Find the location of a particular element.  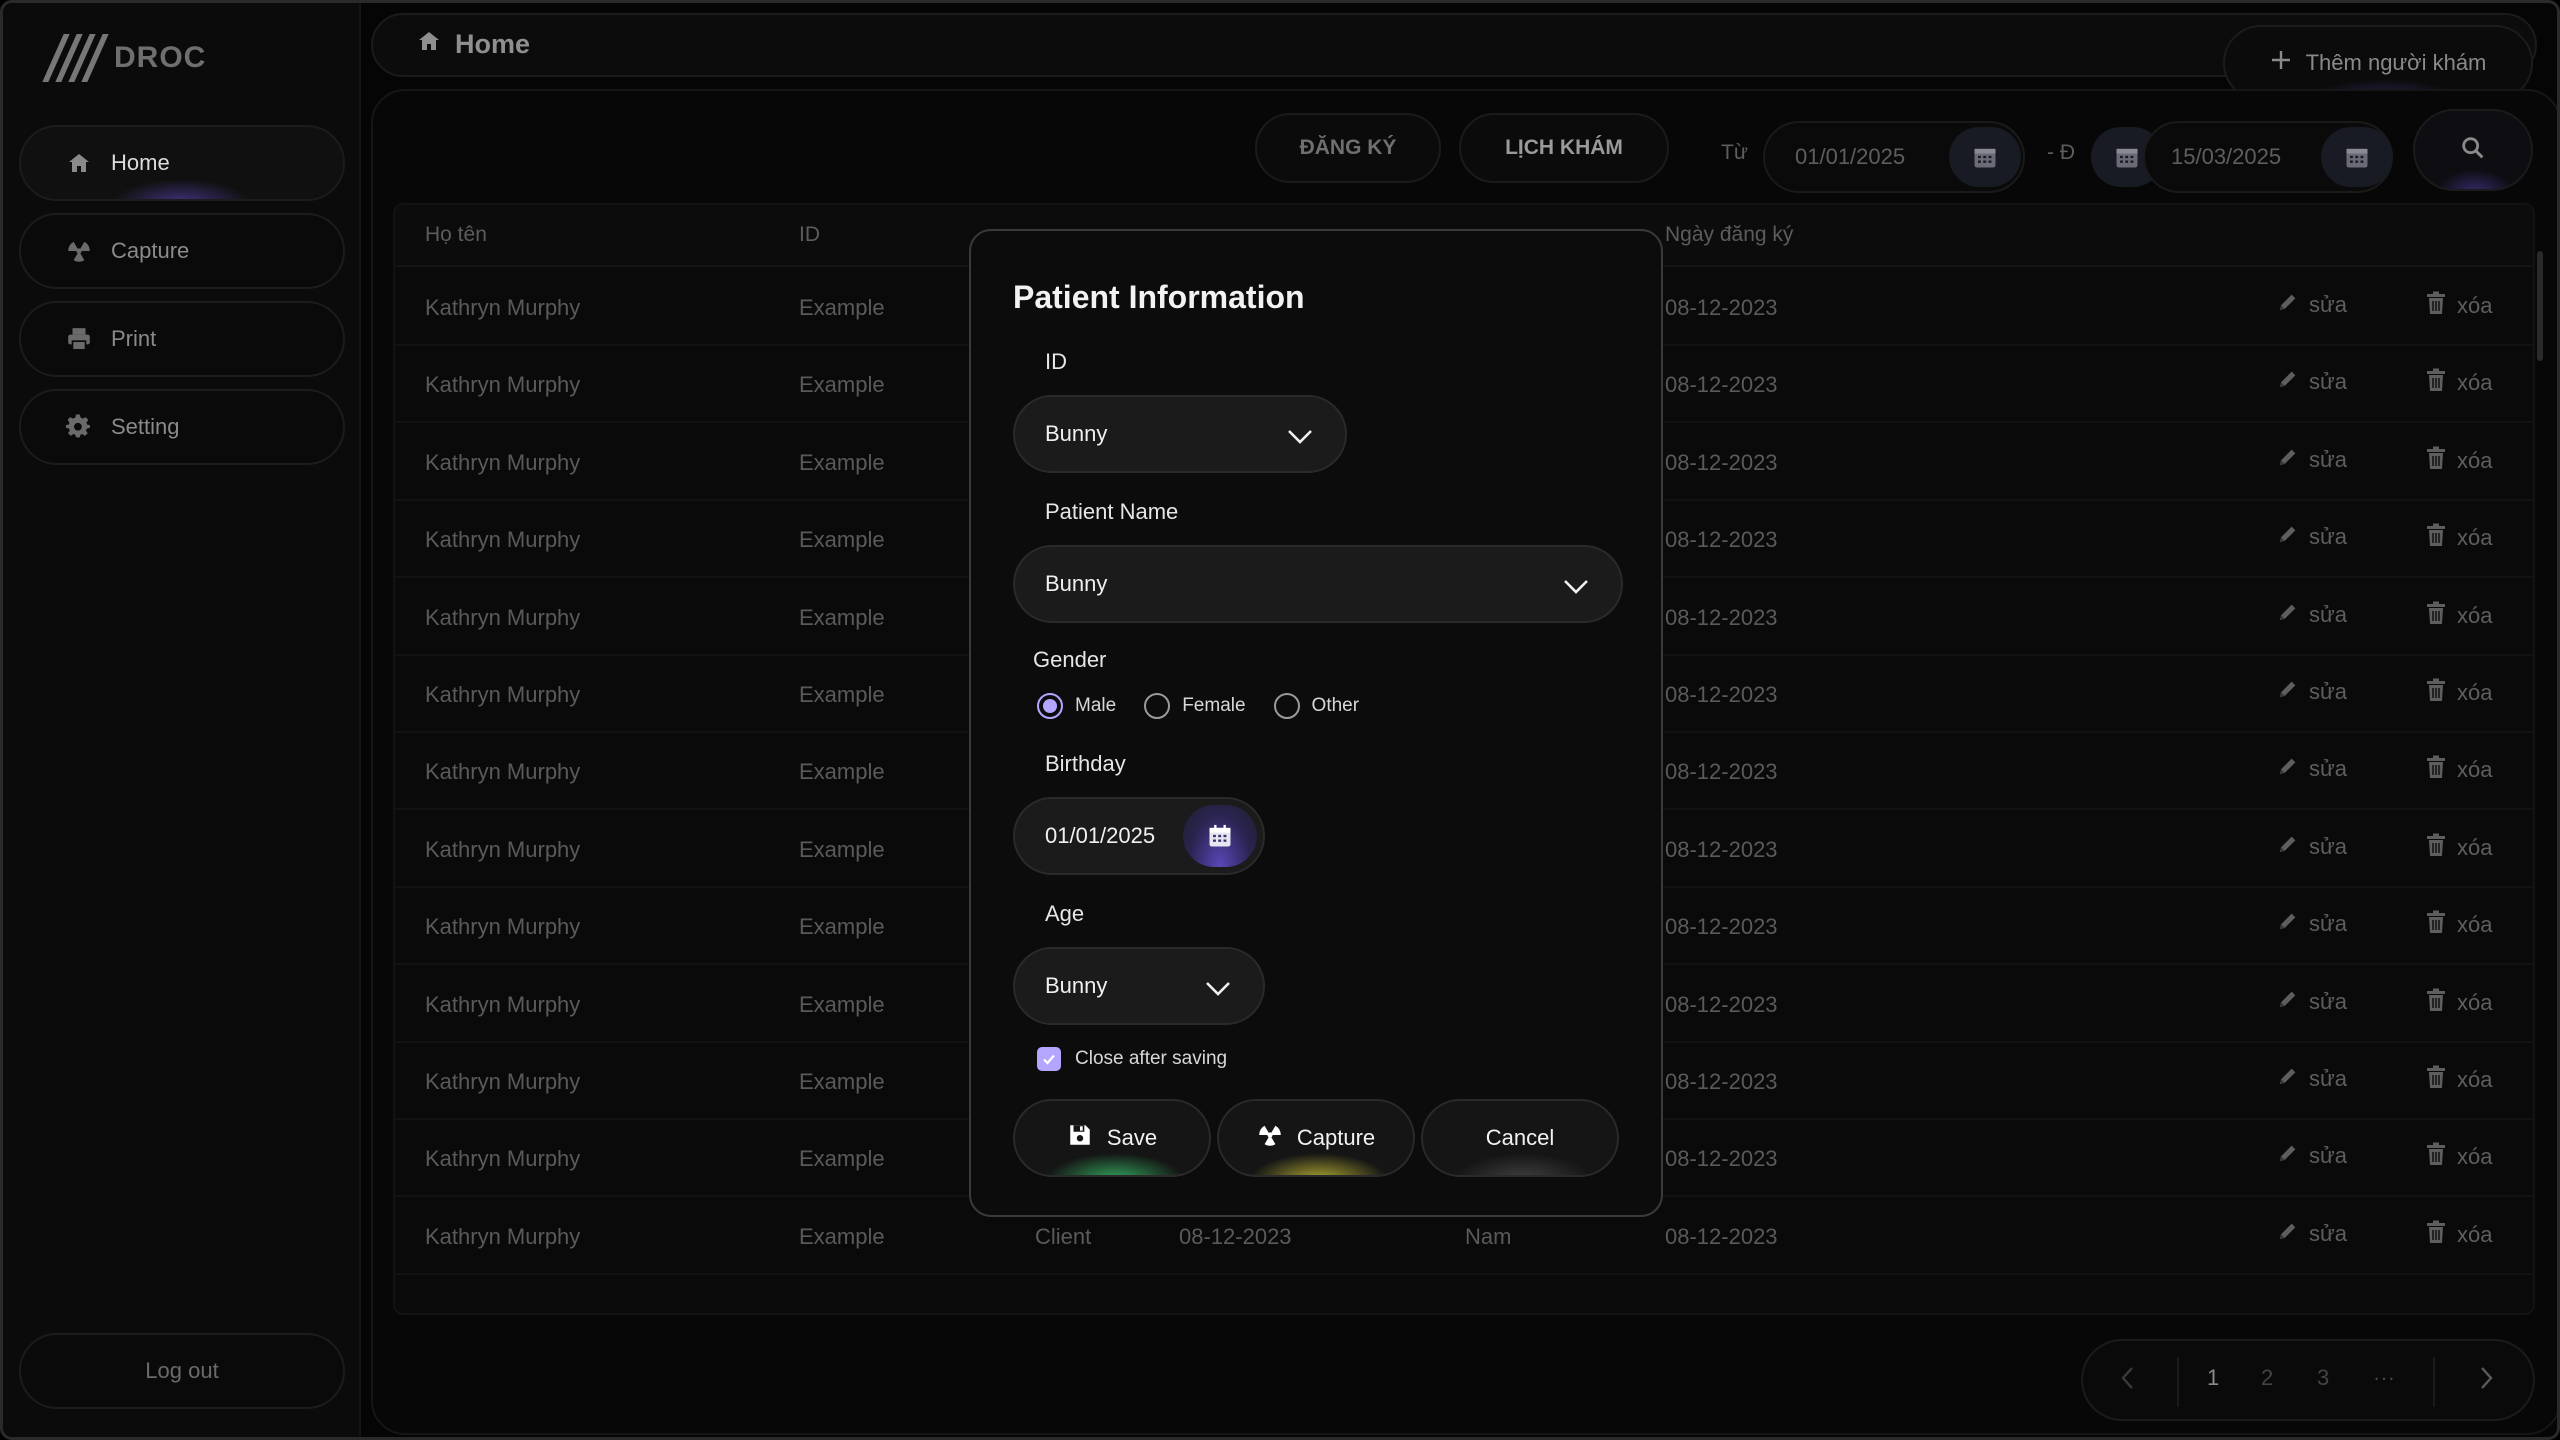

capture-button: Capture is located at coordinates (1316, 1138).